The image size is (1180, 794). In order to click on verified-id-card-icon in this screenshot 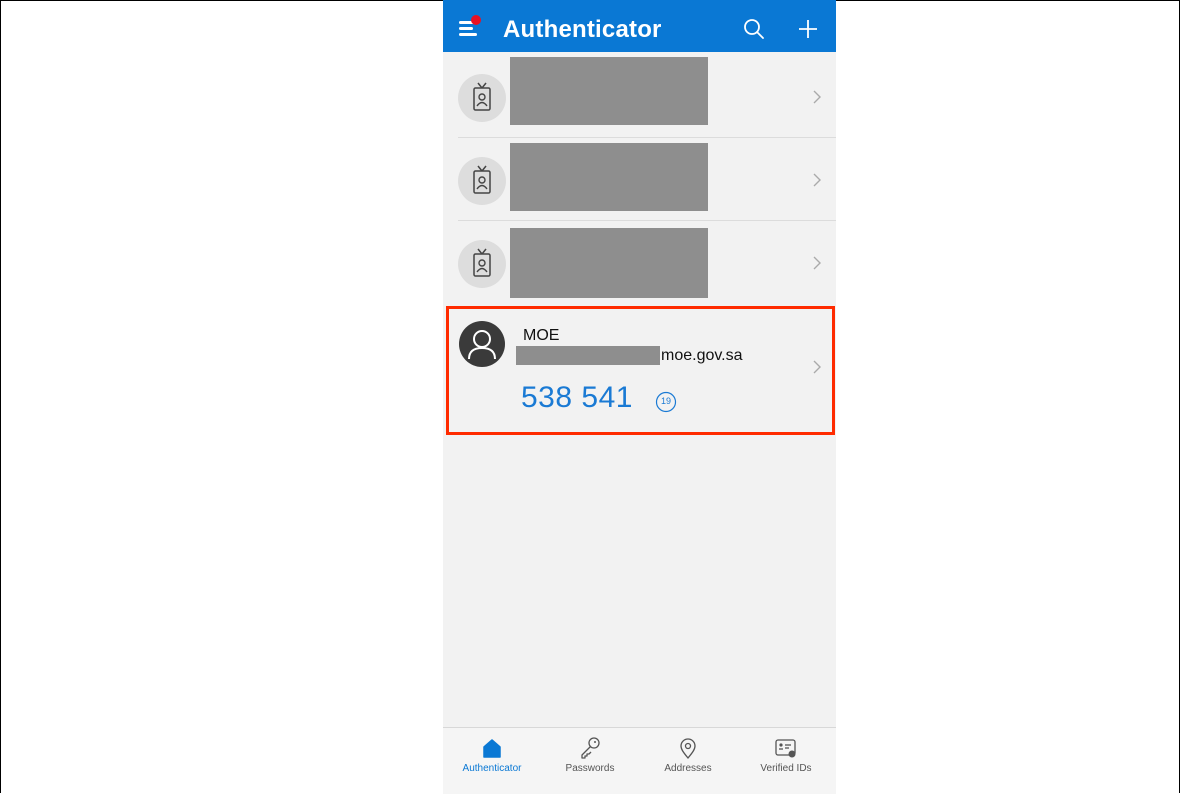, I will do `click(785, 748)`.